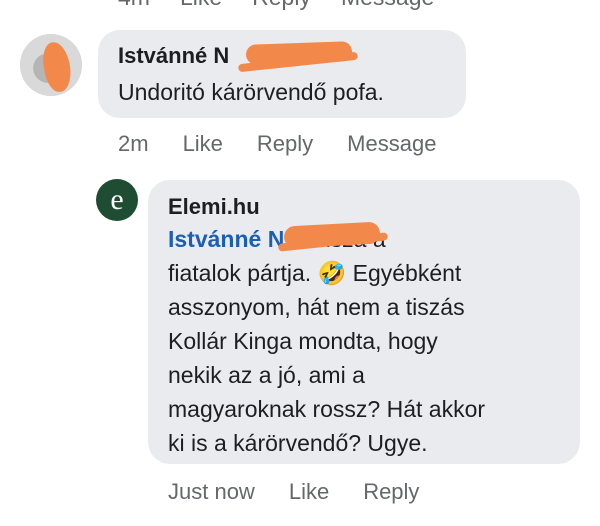 The width and height of the screenshot is (600, 526). What do you see at coordinates (266, 375) in the screenshot?
I see `reply-line-5: nekik az a jó, ami a` at bounding box center [266, 375].